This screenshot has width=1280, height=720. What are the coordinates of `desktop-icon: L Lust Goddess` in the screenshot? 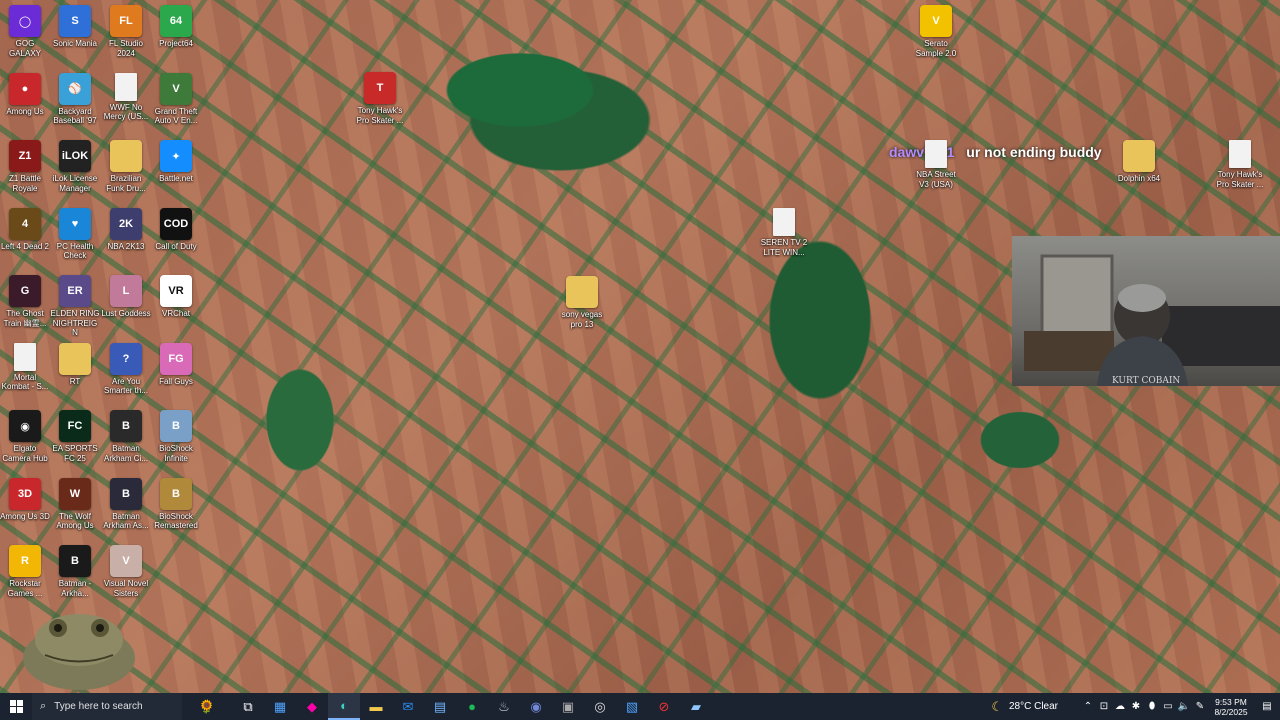 It's located at (126, 297).